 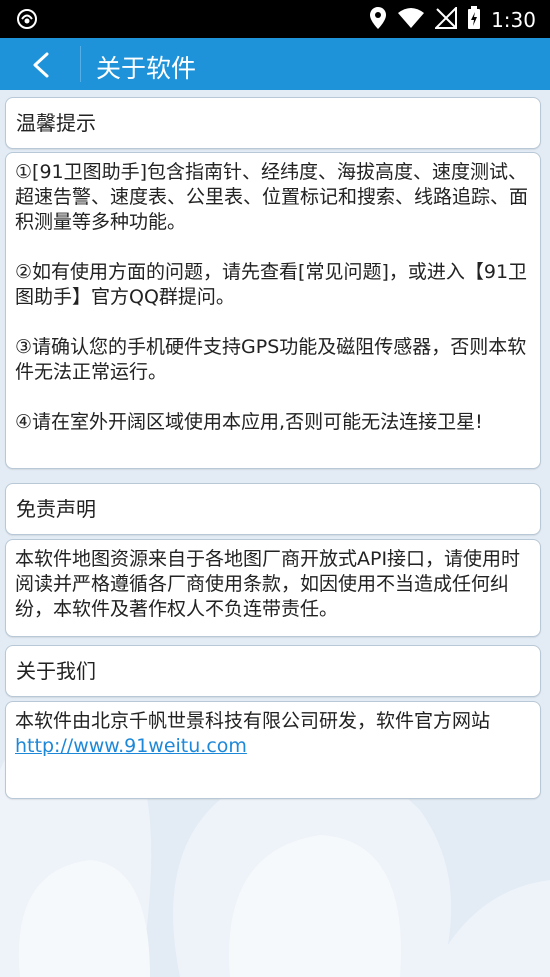 I want to click on tips-heading: 温馨提示, so click(x=273, y=123).